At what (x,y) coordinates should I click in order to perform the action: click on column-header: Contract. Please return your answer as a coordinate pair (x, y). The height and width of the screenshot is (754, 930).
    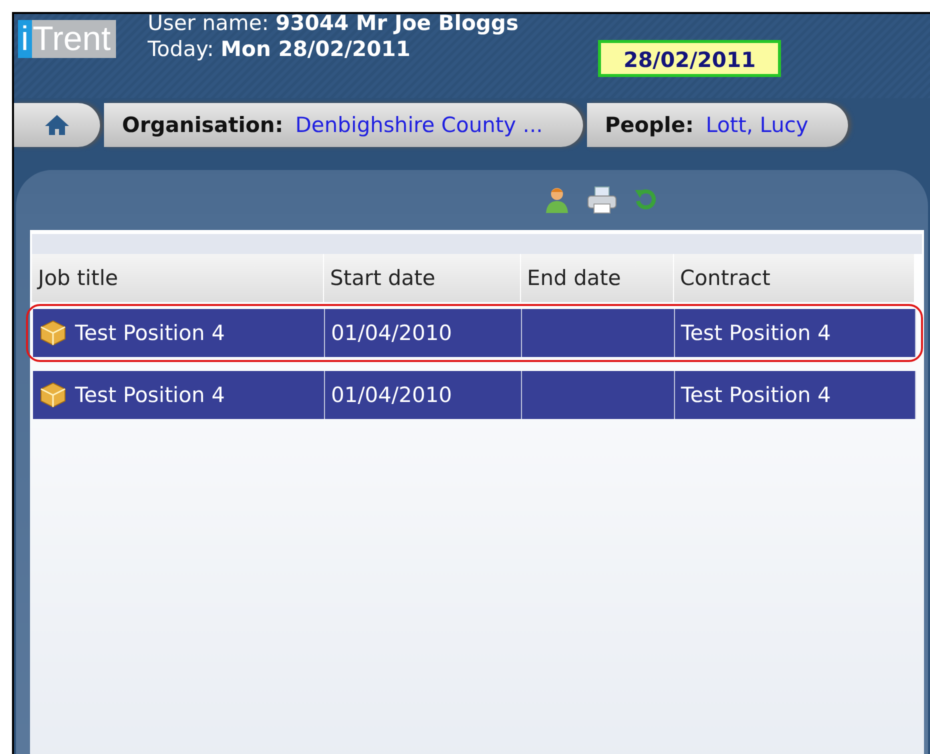
    Looking at the image, I should click on (794, 278).